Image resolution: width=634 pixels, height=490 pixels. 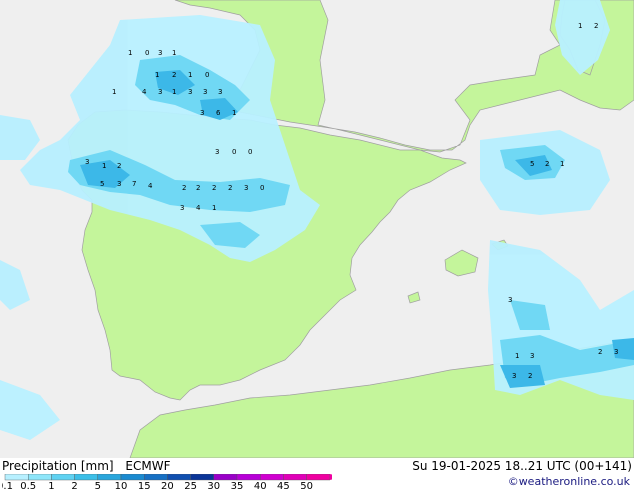 What do you see at coordinates (58, 466) in the screenshot?
I see `legend-title-text: Precipitation [mm]` at bounding box center [58, 466].